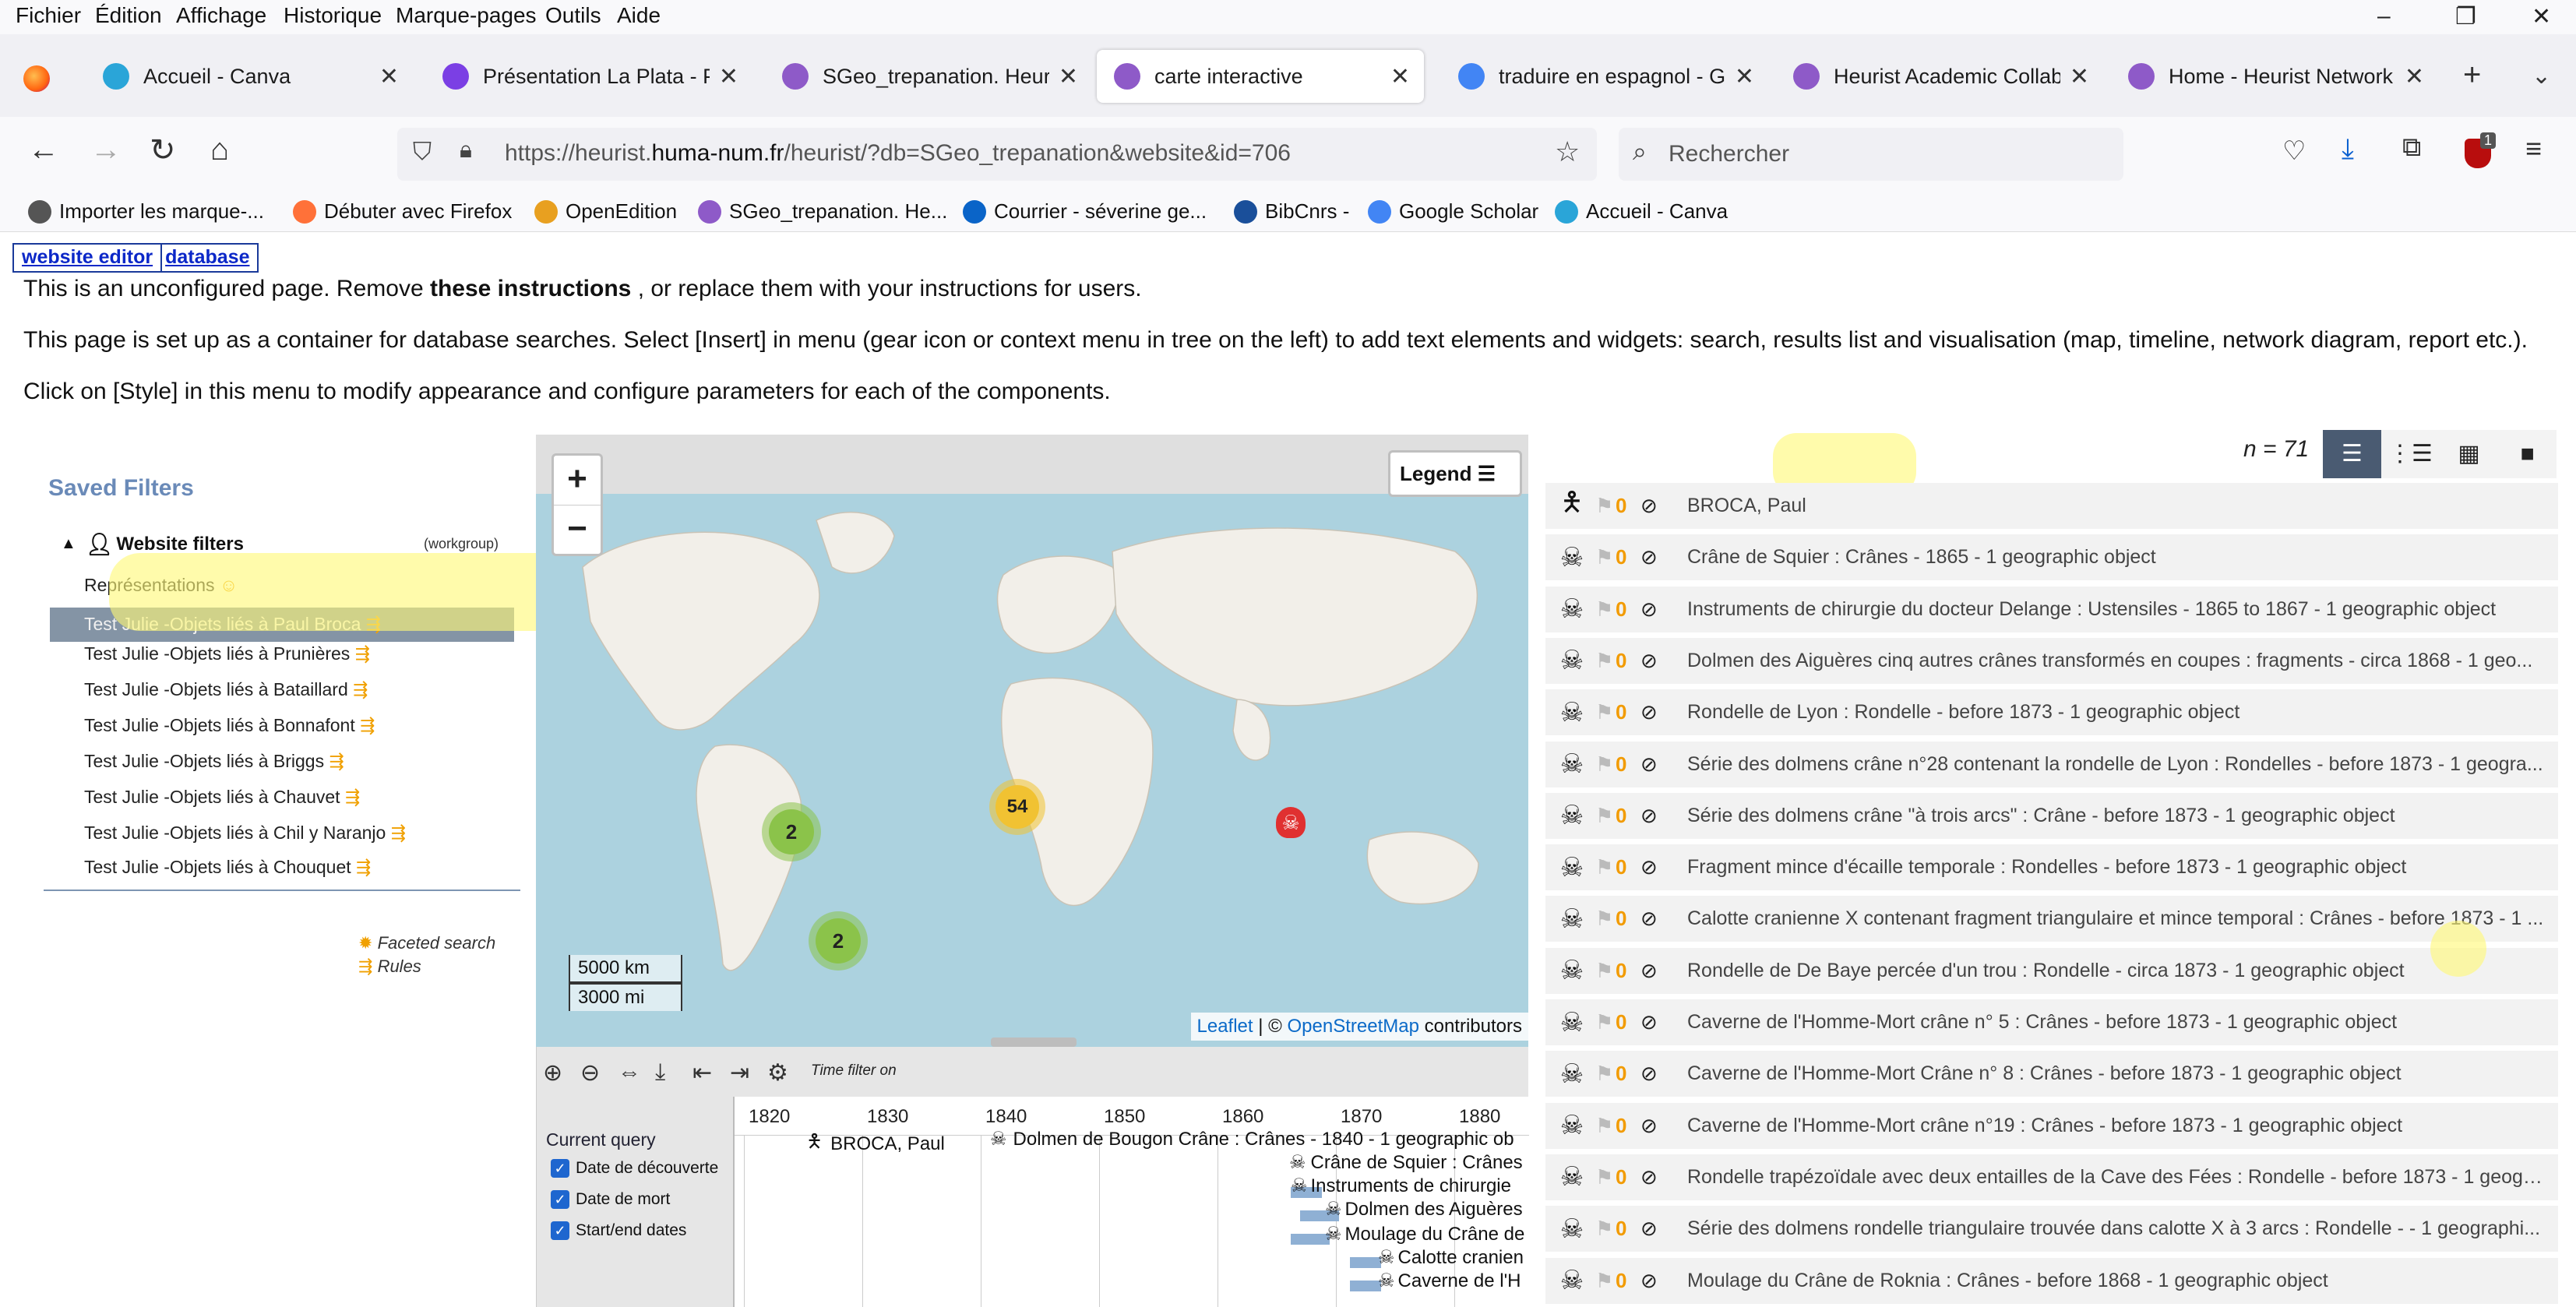 This screenshot has width=2576, height=1307. What do you see at coordinates (2294, 151) in the screenshot?
I see `pocket-icon: ♡` at bounding box center [2294, 151].